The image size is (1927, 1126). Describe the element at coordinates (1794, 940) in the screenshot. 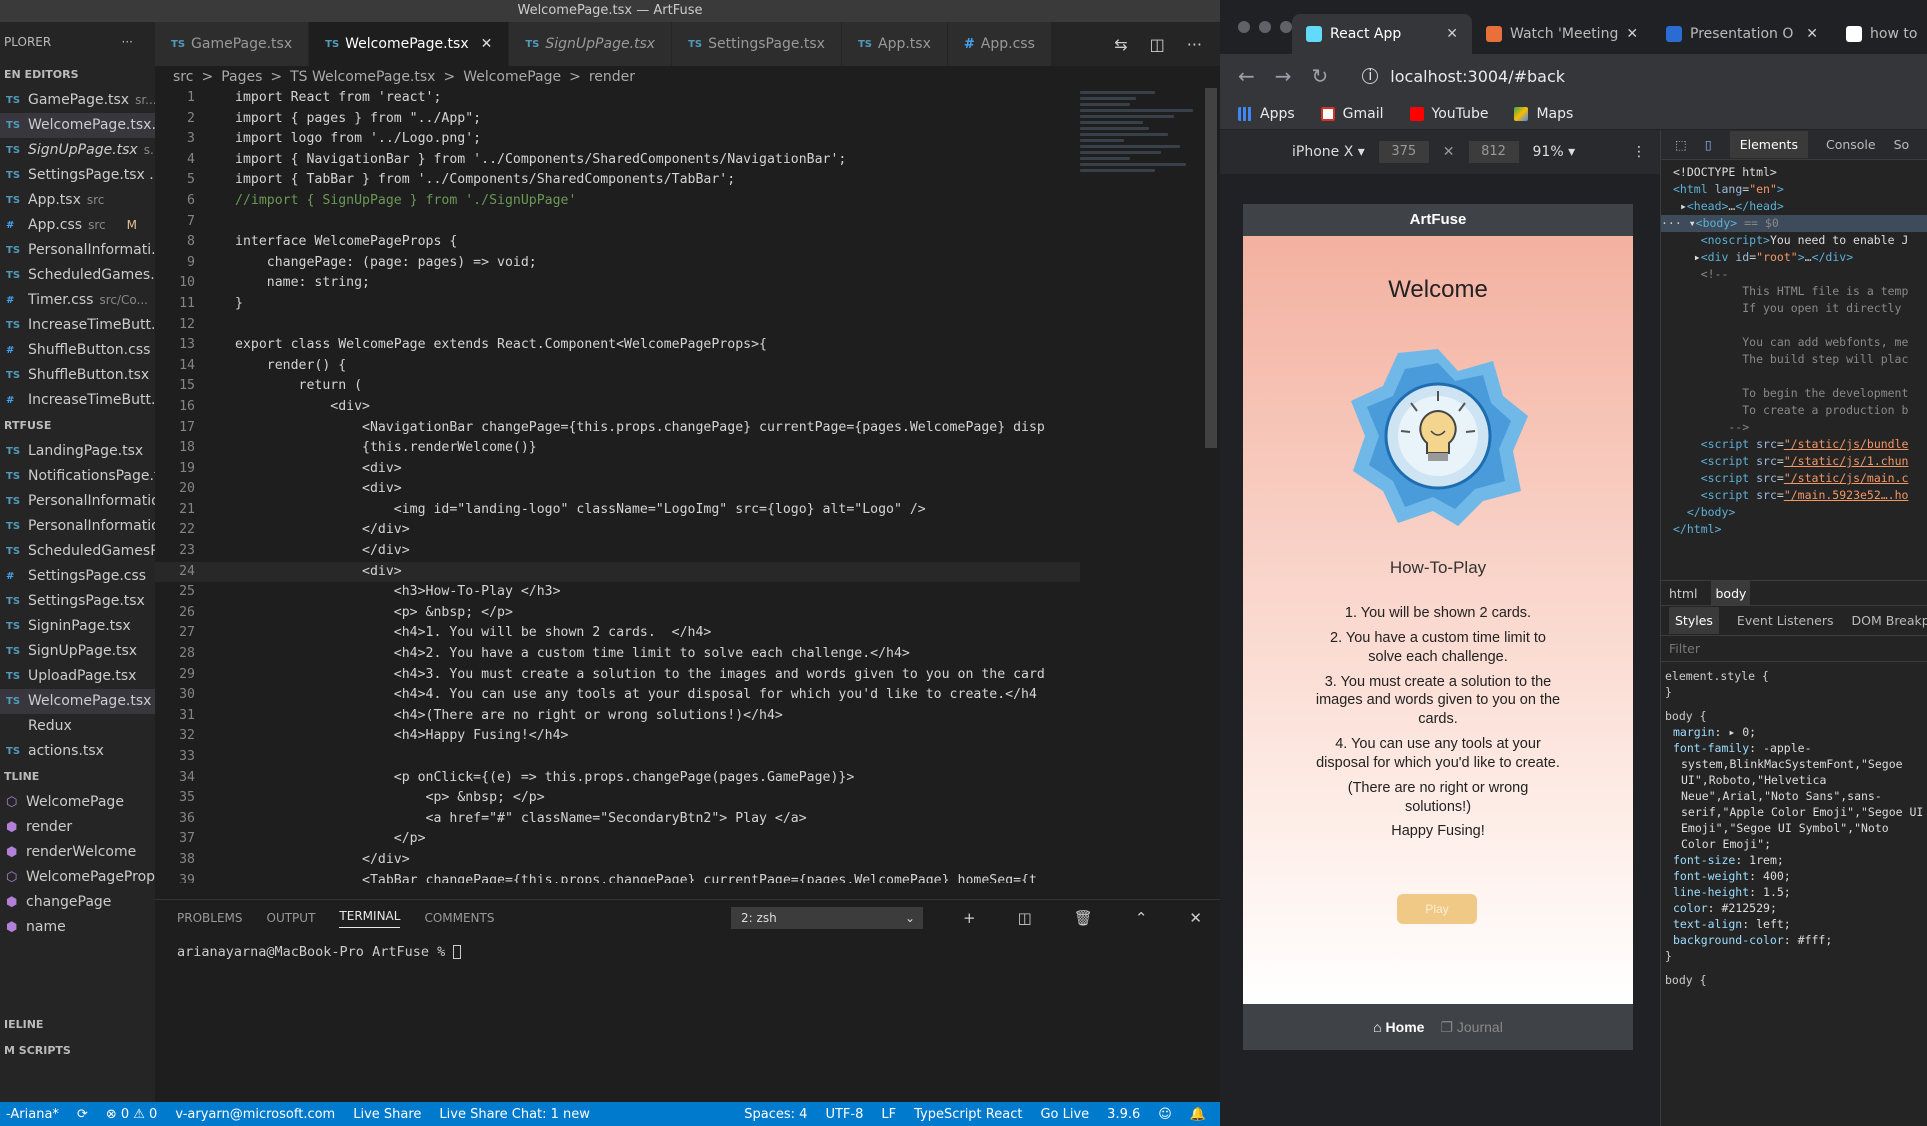

I see `css-declaration: background-color: #fff;` at that location.